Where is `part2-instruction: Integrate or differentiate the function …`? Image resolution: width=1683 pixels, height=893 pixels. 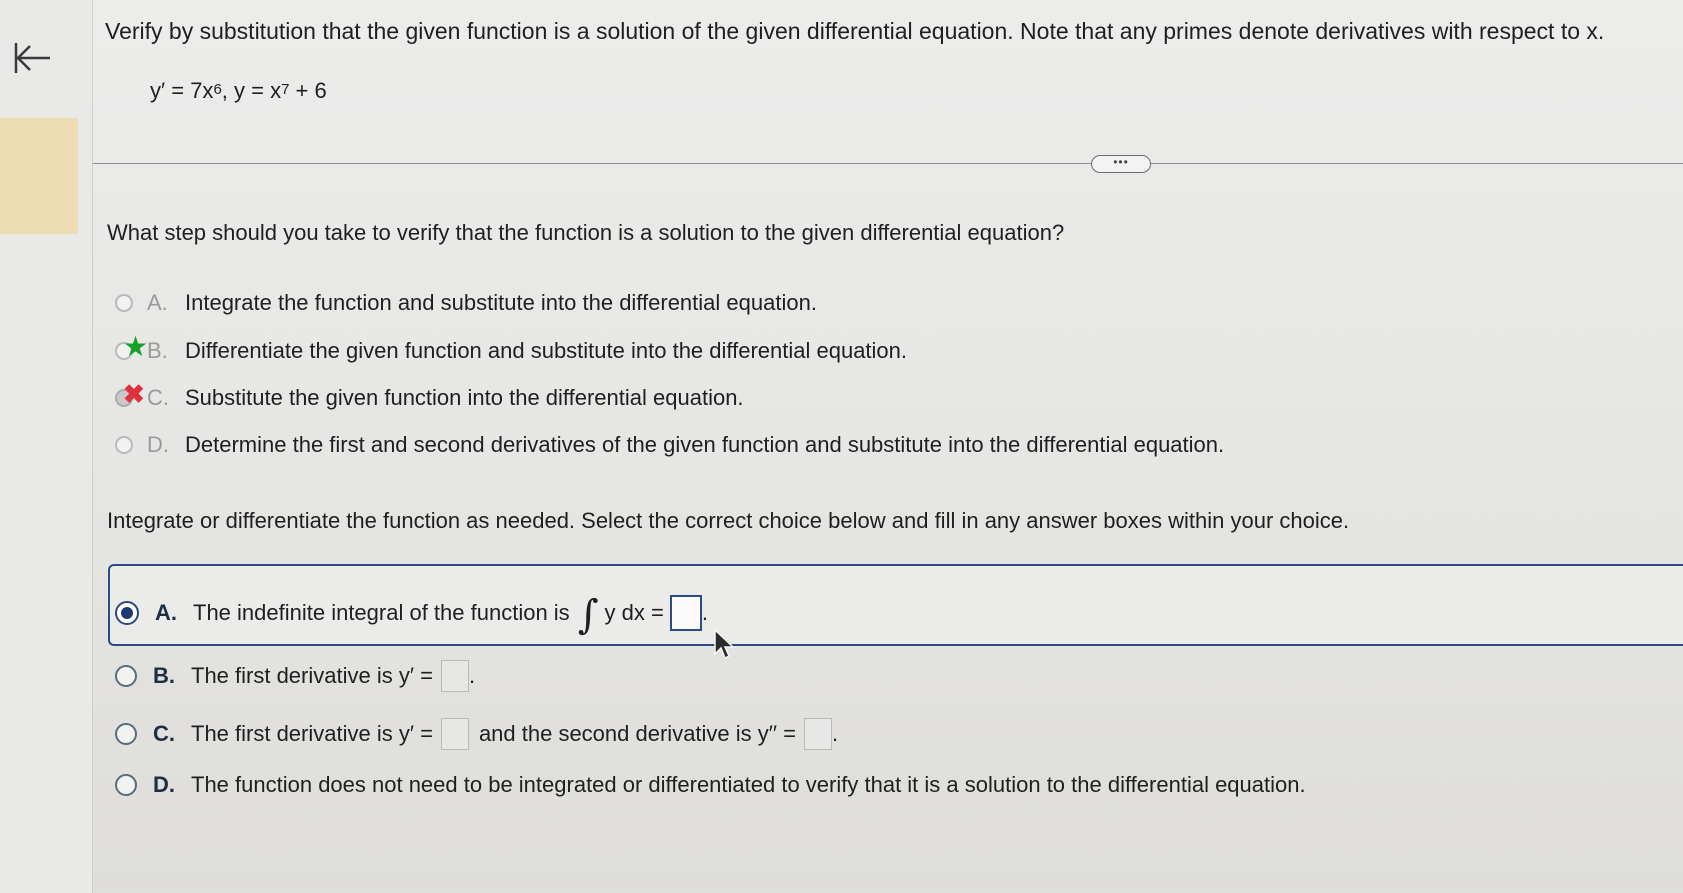
part2-instruction: Integrate or differentiate the function … is located at coordinates (728, 520).